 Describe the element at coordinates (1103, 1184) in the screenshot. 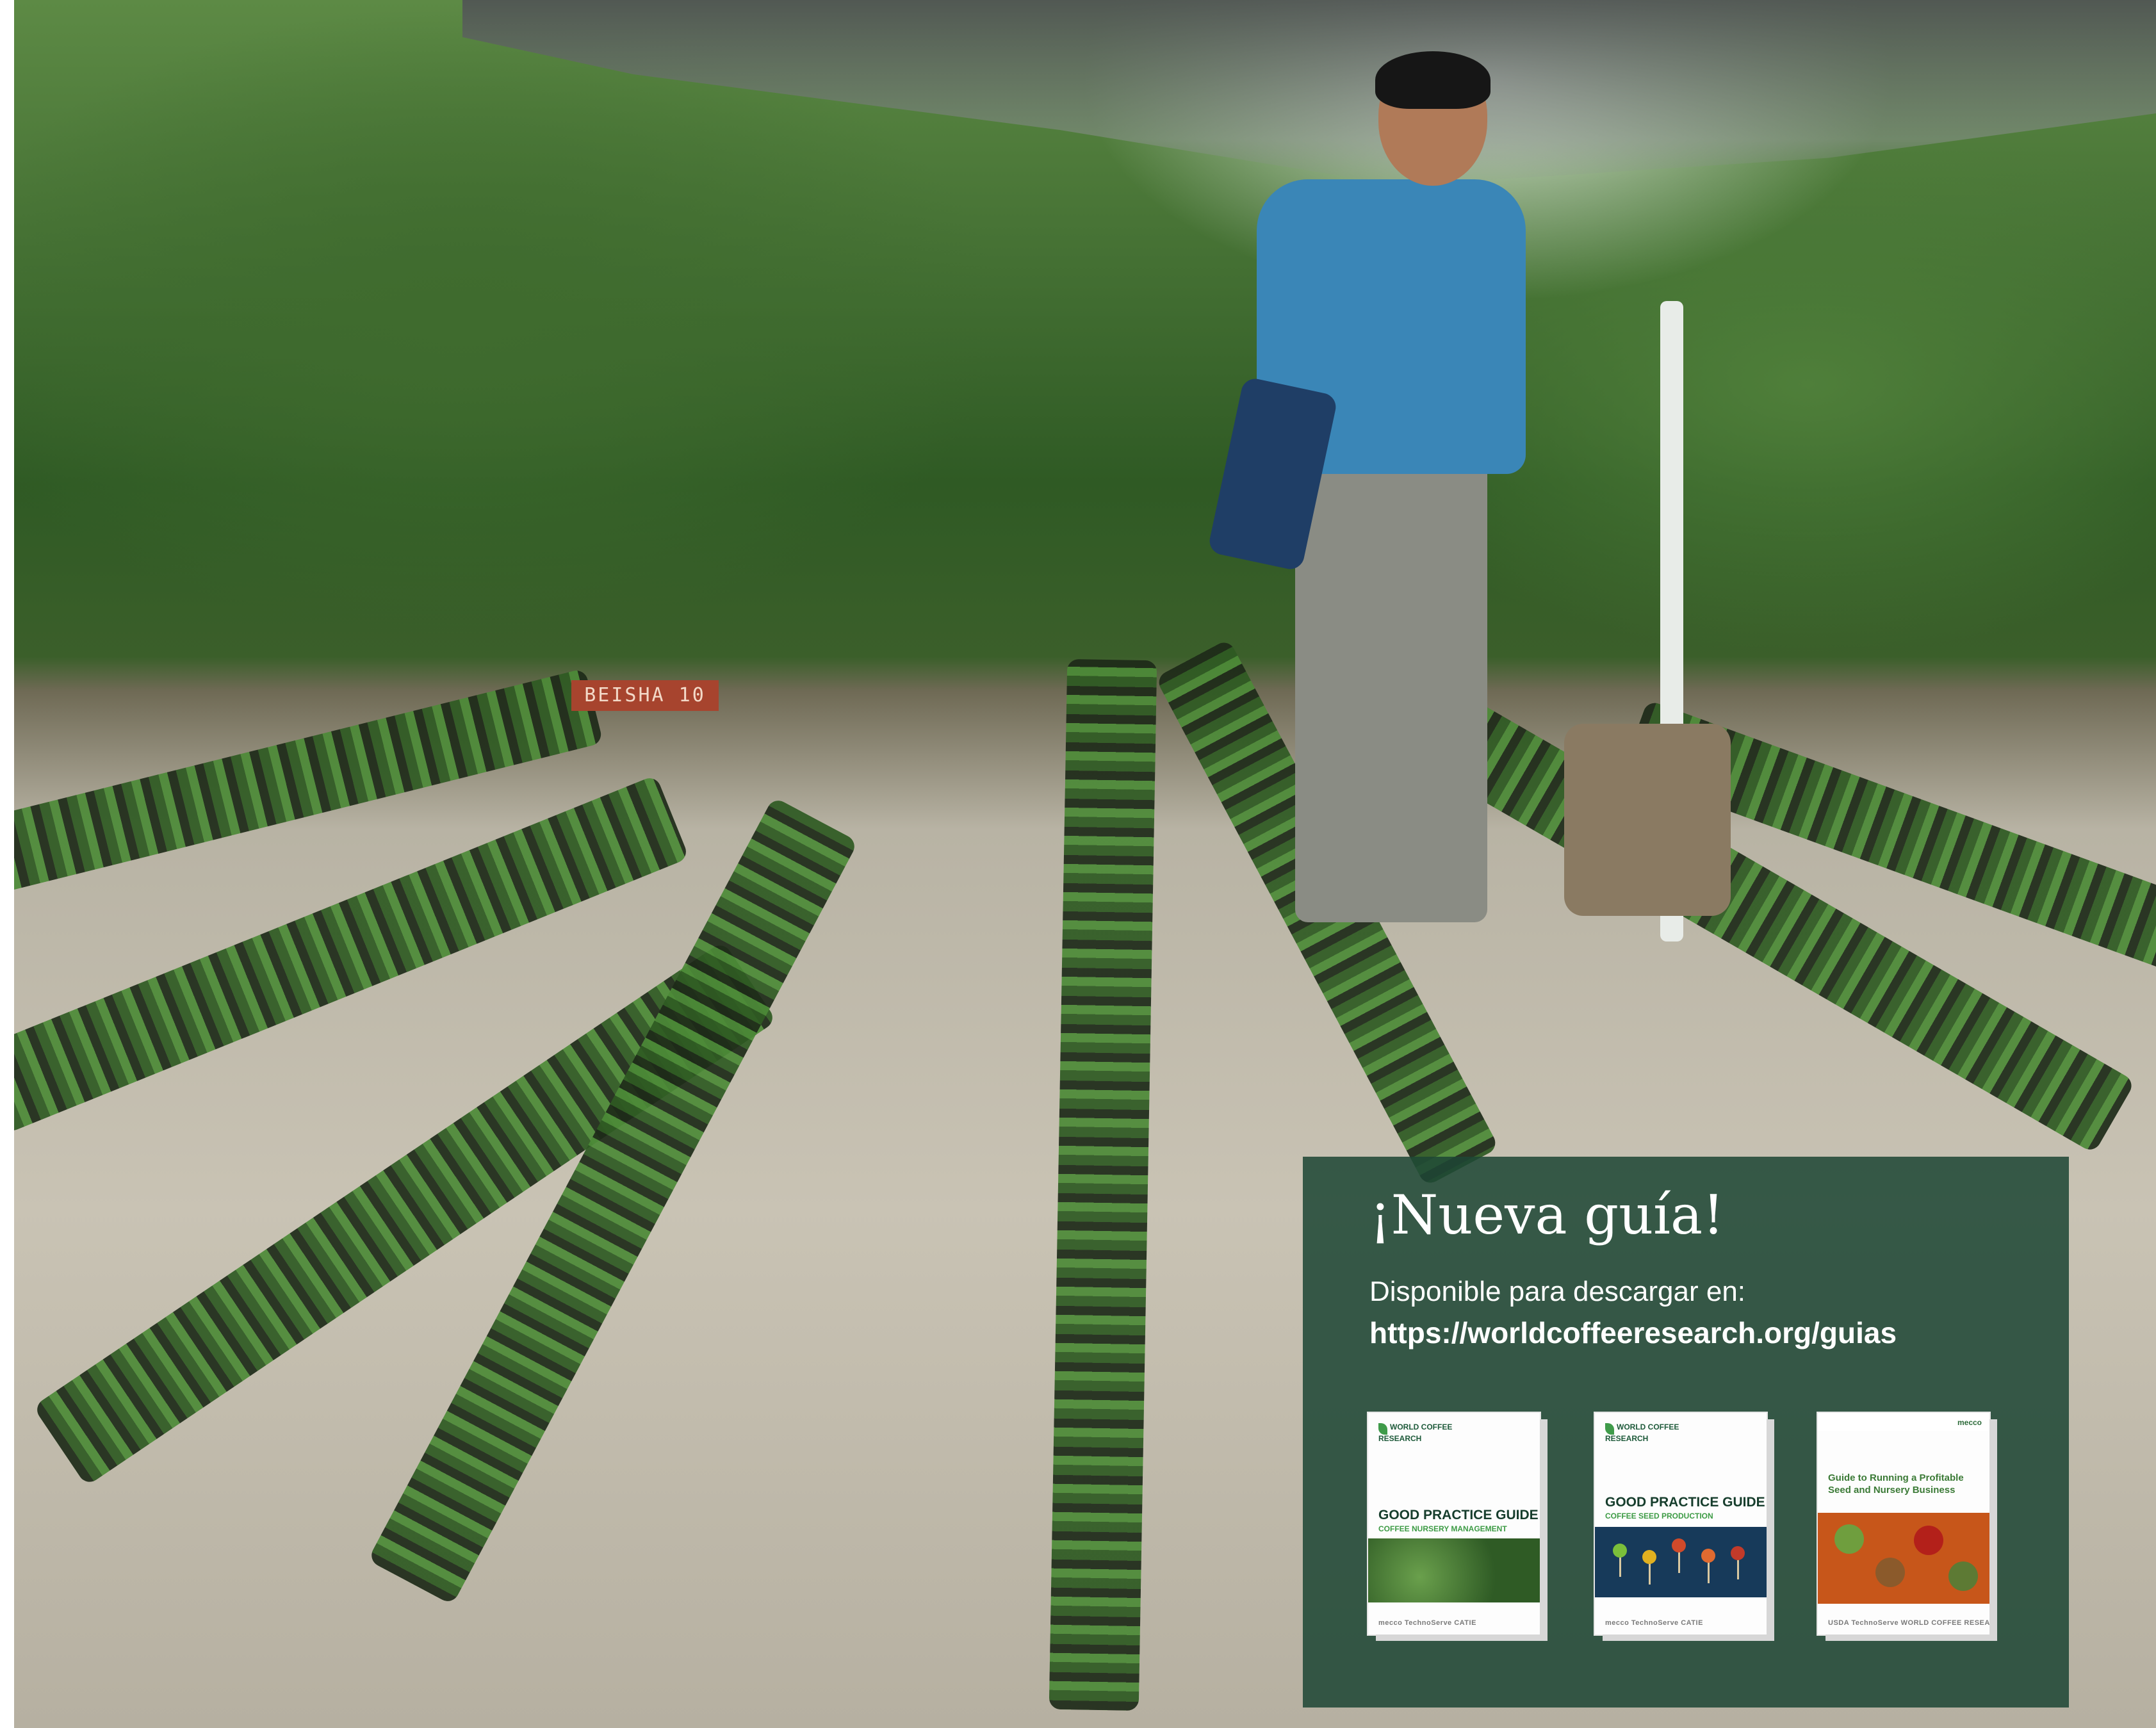

I see `seedling-row` at that location.